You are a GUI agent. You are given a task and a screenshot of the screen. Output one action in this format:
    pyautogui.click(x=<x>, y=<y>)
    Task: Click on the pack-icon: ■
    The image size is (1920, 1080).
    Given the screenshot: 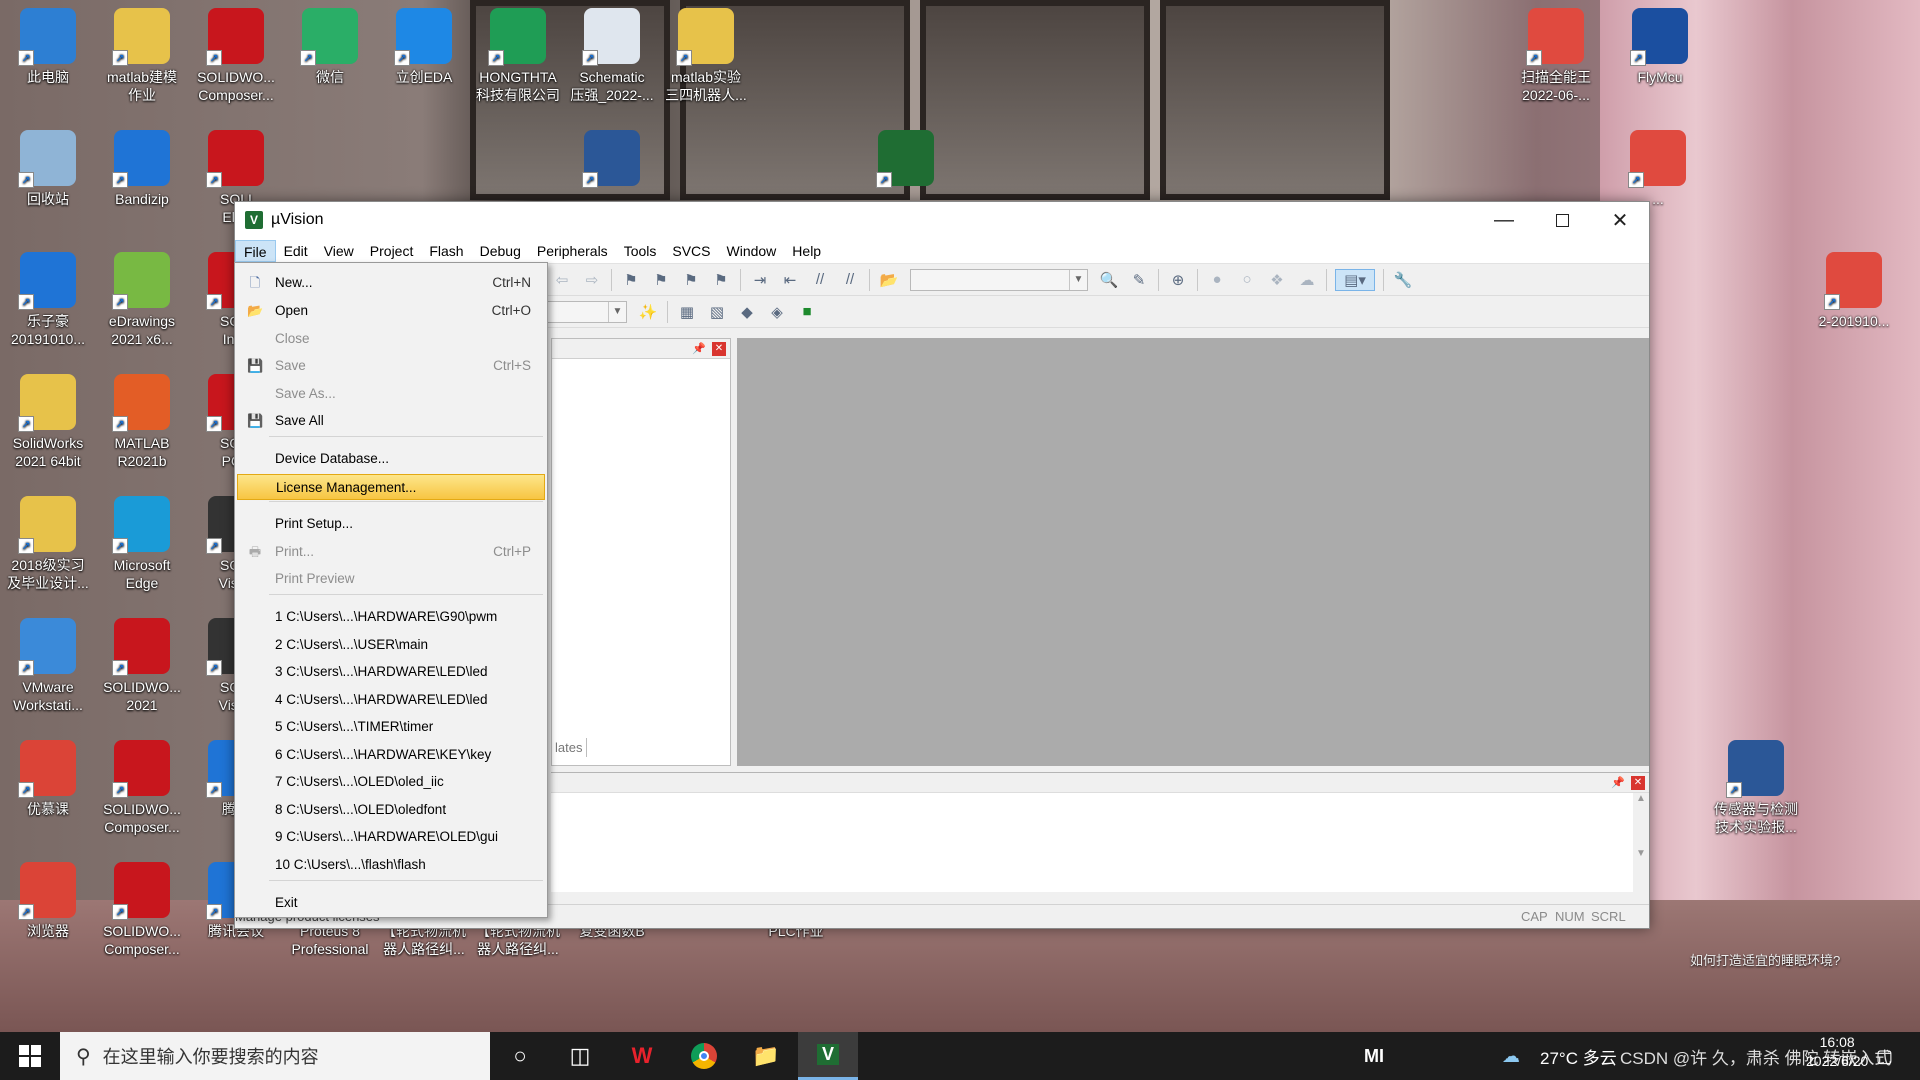 What is the action you would take?
    pyautogui.click(x=807, y=312)
    